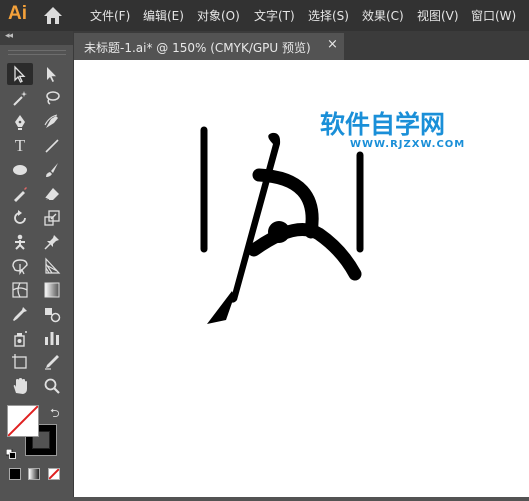 This screenshot has height=501, width=529. What do you see at coordinates (52, 98) in the screenshot?
I see `lasso-tool-icon` at bounding box center [52, 98].